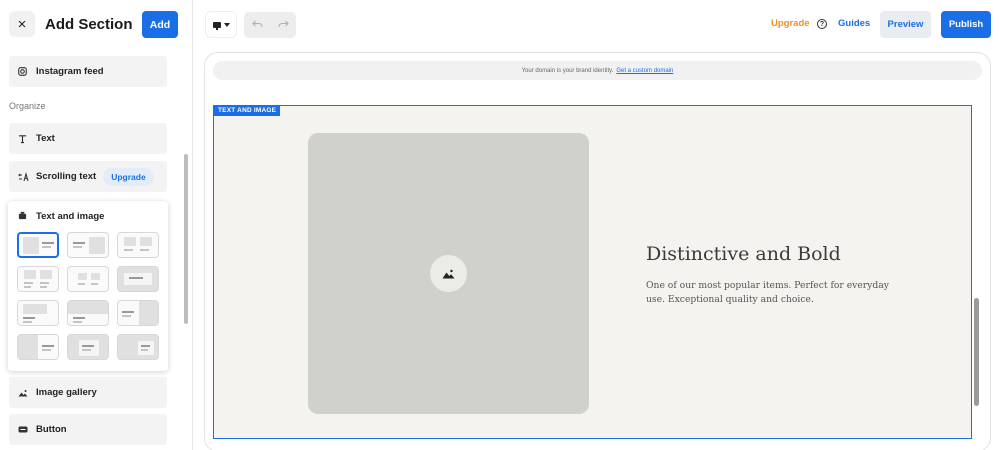  Describe the element at coordinates (89, 296) in the screenshot. I see `layout-options-grid` at that location.